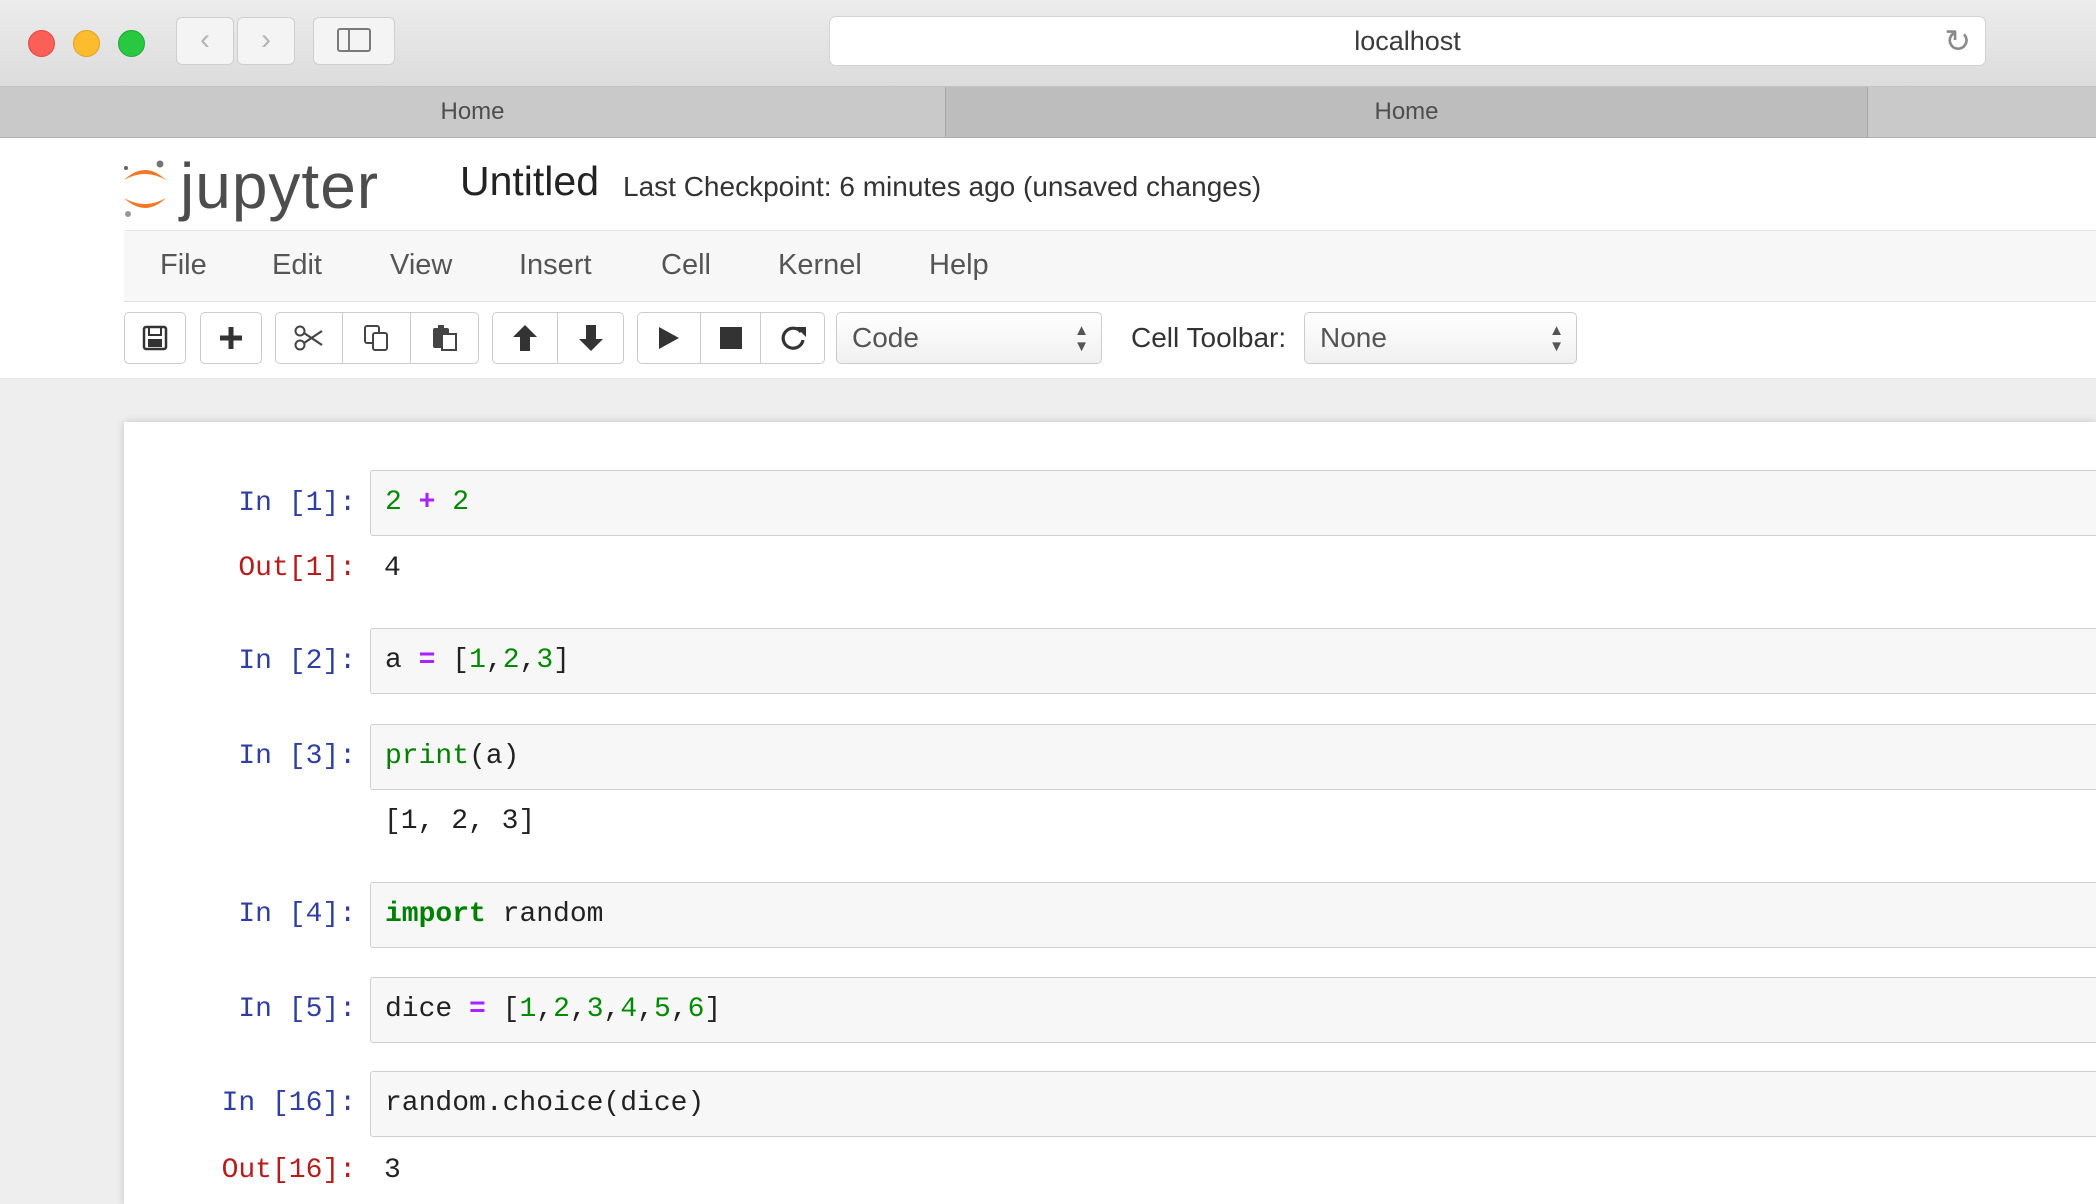 This screenshot has height=1204, width=2096. Describe the element at coordinates (86, 43) in the screenshot. I see `minimize-window-button` at that location.